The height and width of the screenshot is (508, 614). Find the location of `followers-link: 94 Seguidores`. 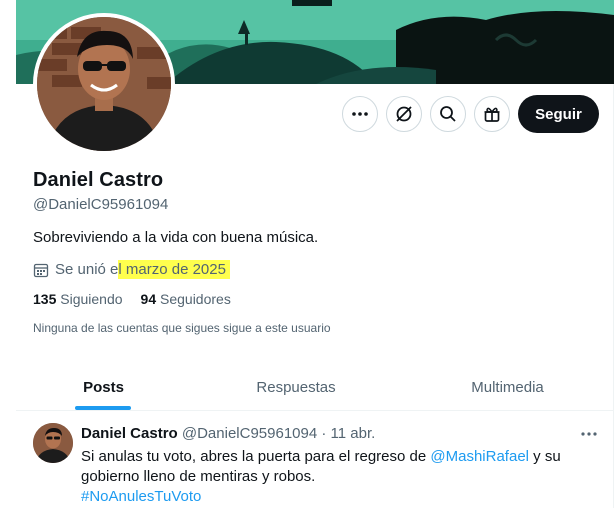

followers-link: 94 Seguidores is located at coordinates (186, 299).